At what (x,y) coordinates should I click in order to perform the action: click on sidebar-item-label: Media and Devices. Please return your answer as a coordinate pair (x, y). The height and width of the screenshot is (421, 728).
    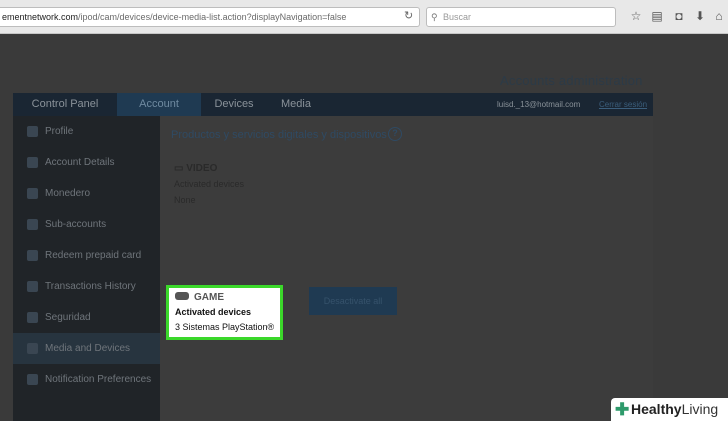
    Looking at the image, I should click on (88, 348).